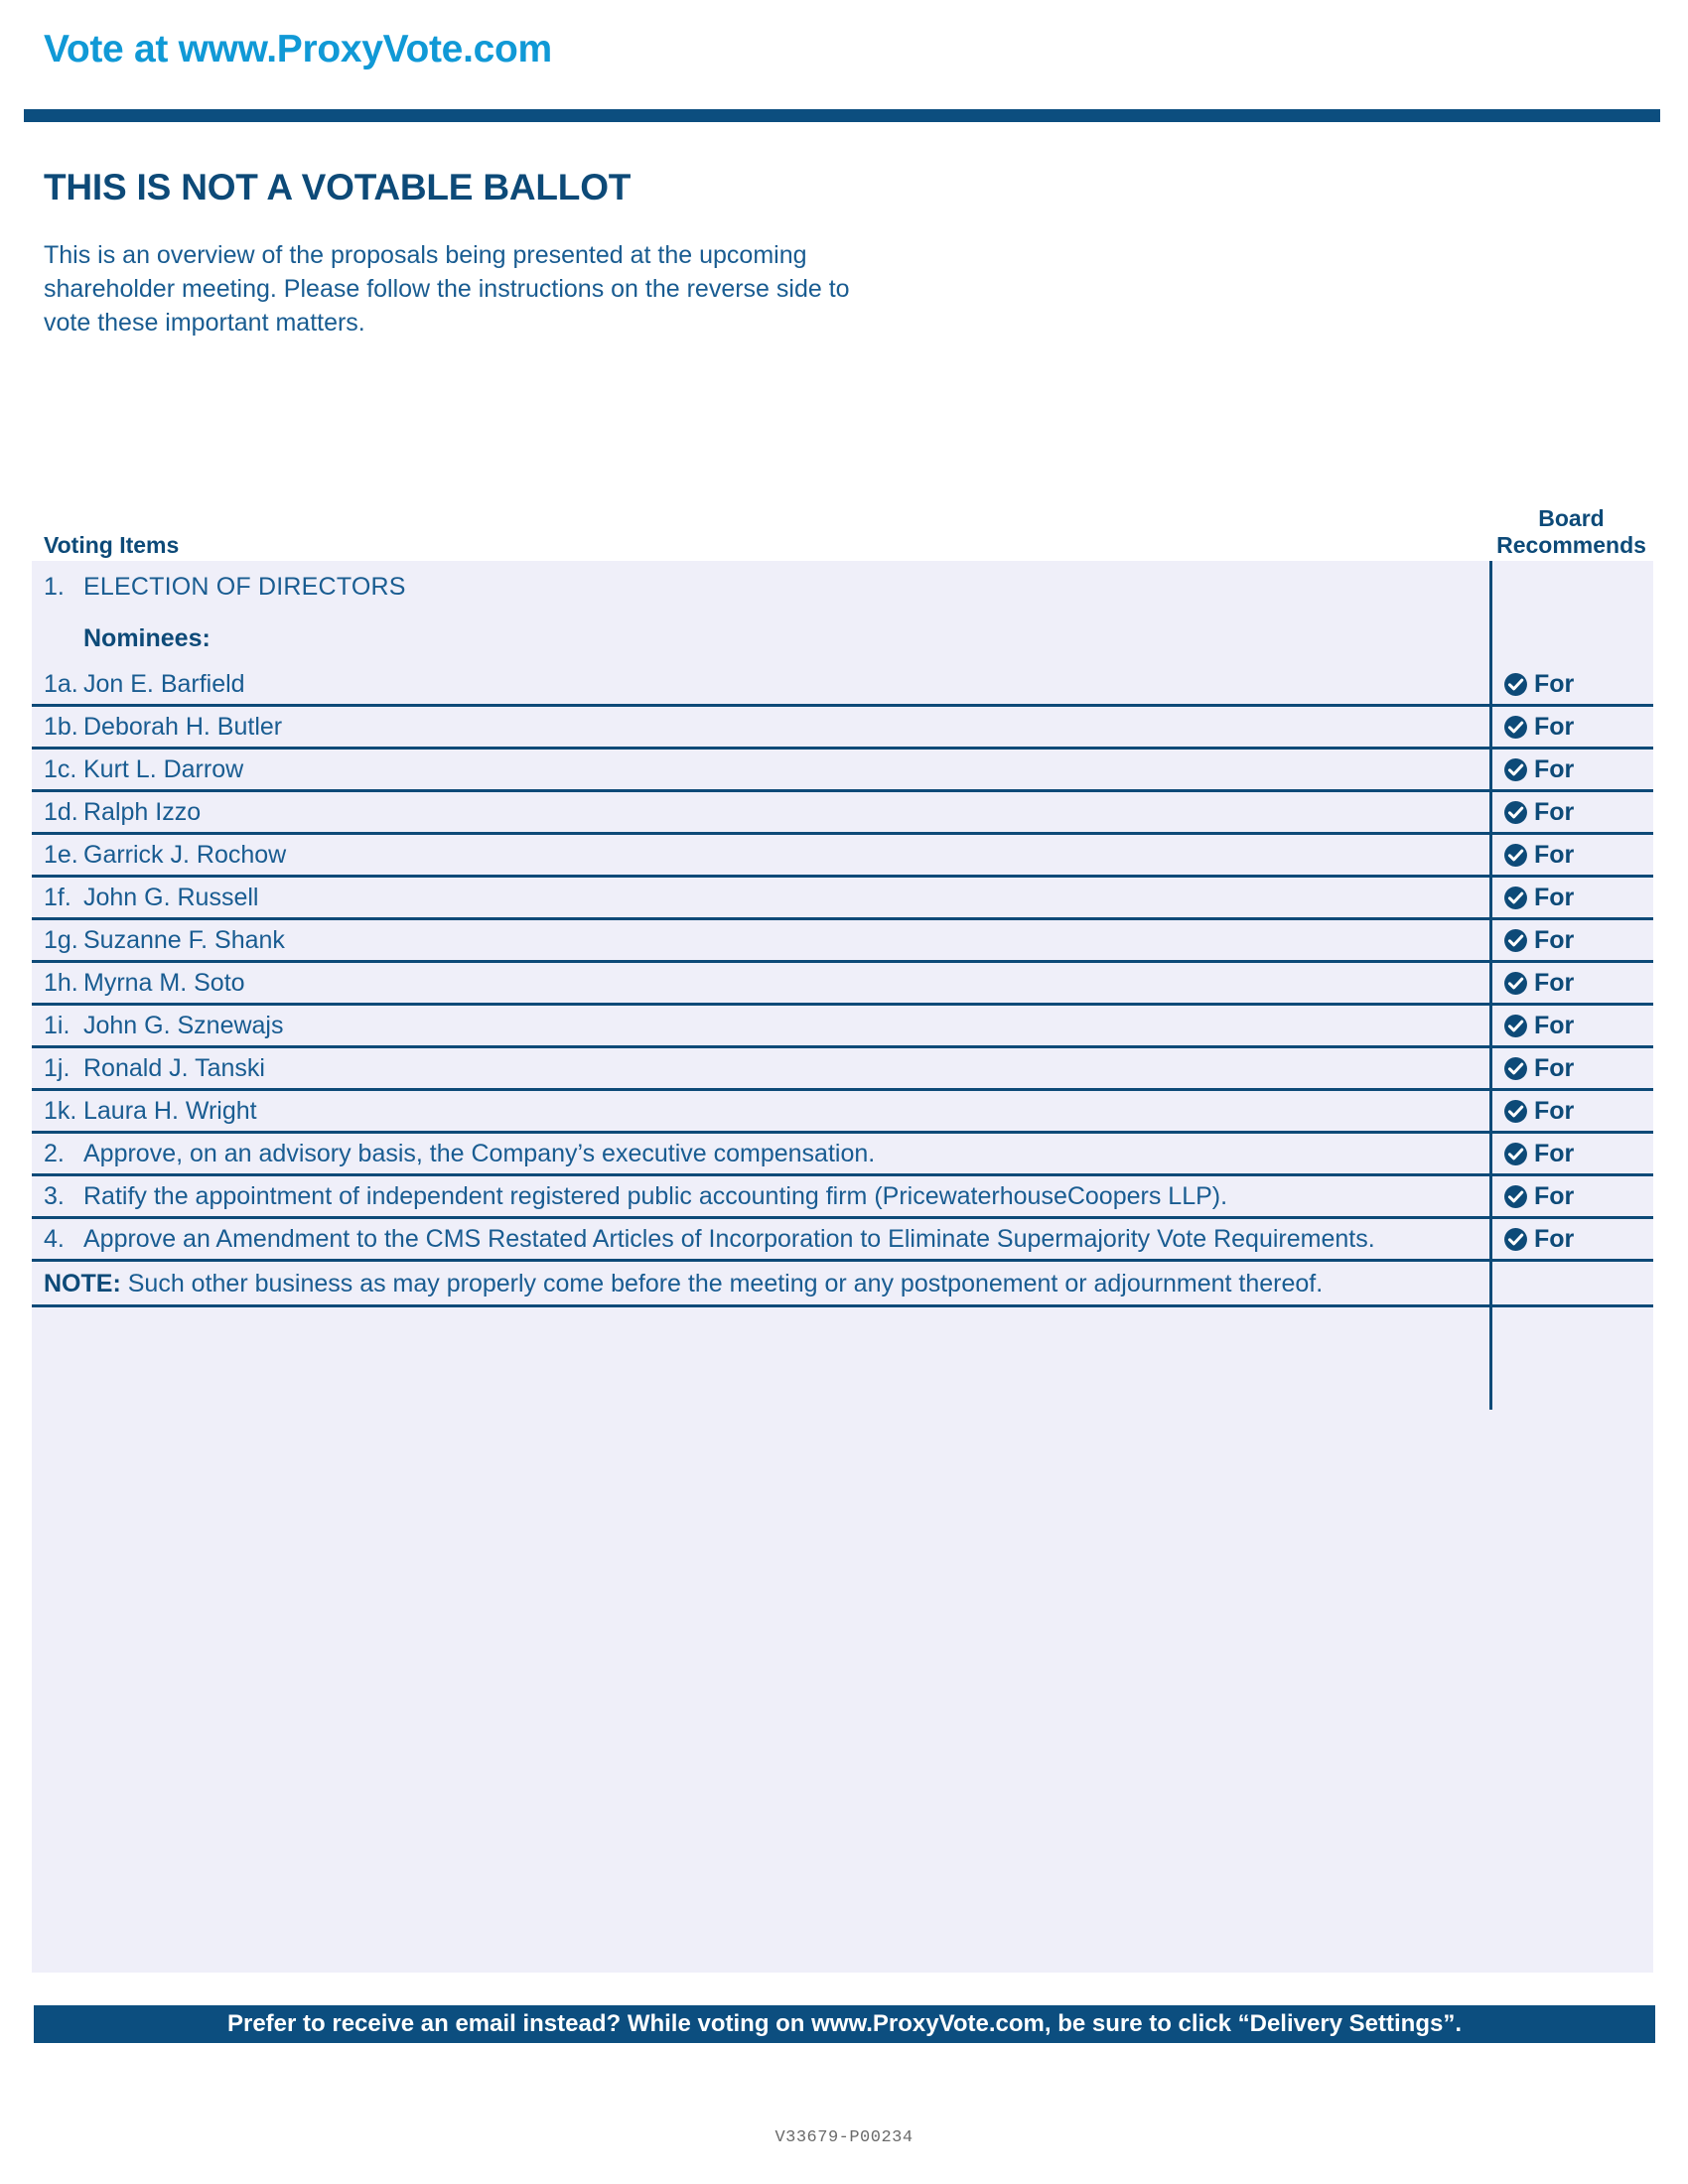 The image size is (1688, 2184). Describe the element at coordinates (174, 1067) in the screenshot. I see `row-label: Ronald J. Tanski` at that location.